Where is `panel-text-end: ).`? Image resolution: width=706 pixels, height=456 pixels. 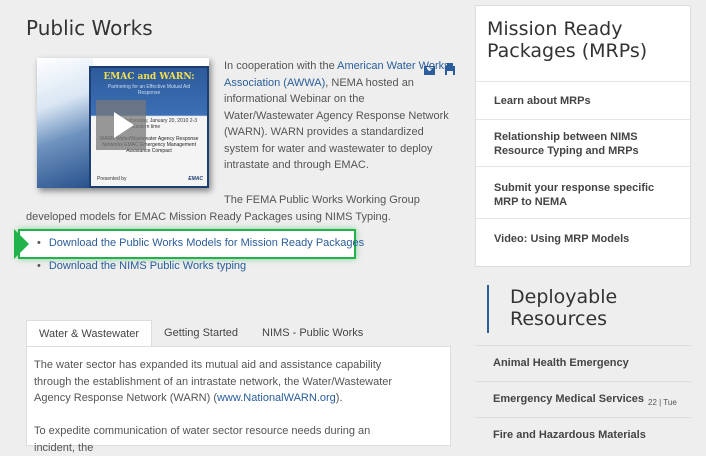
panel-text-end: ). is located at coordinates (339, 398).